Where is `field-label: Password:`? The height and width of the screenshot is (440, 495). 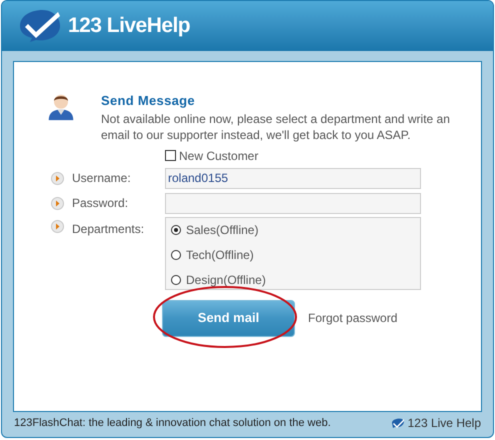
field-label: Password: is located at coordinates (100, 203).